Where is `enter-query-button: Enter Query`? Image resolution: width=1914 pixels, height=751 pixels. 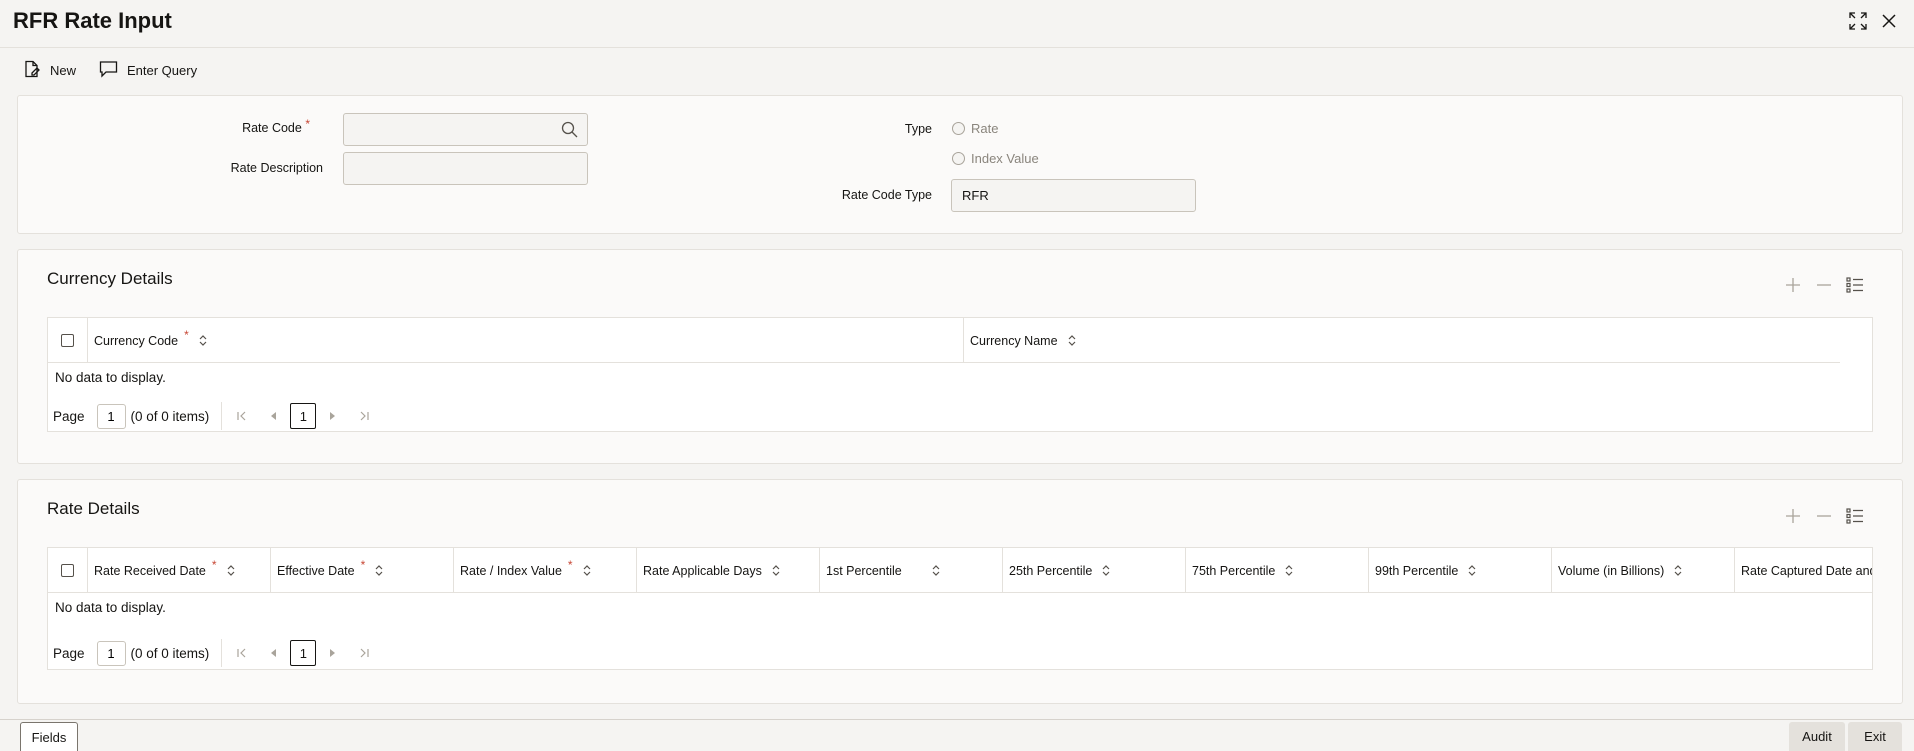 enter-query-button: Enter Query is located at coordinates (148, 70).